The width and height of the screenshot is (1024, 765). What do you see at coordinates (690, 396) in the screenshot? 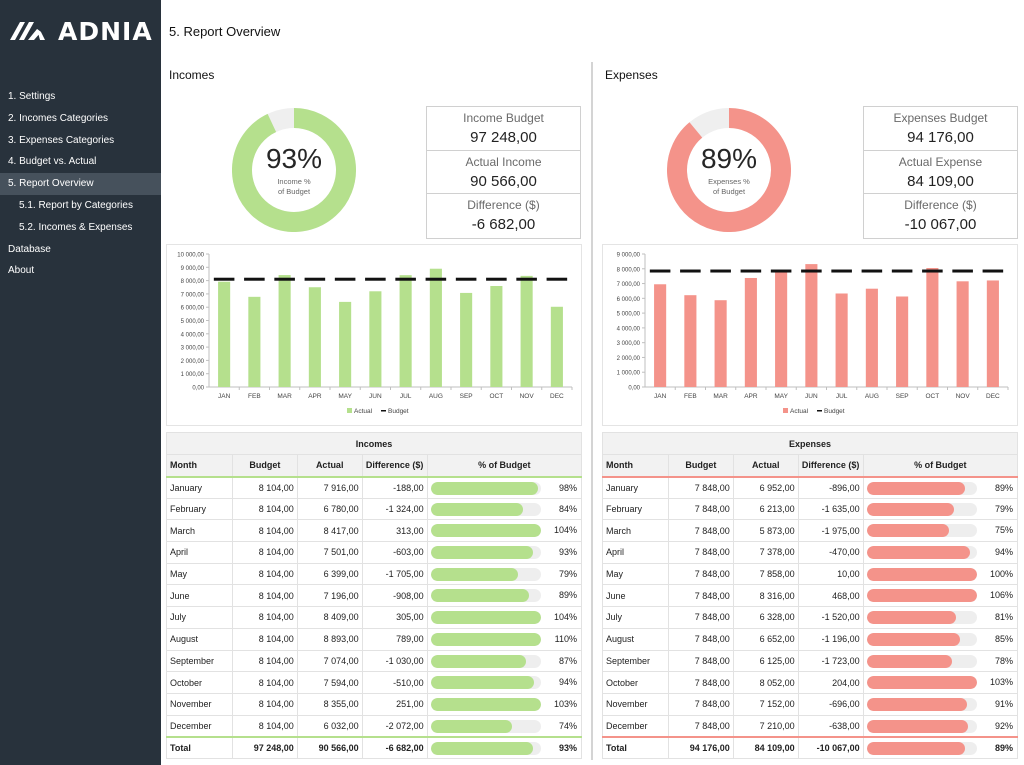
I see `expenses-x-tick-label: FEB` at bounding box center [690, 396].